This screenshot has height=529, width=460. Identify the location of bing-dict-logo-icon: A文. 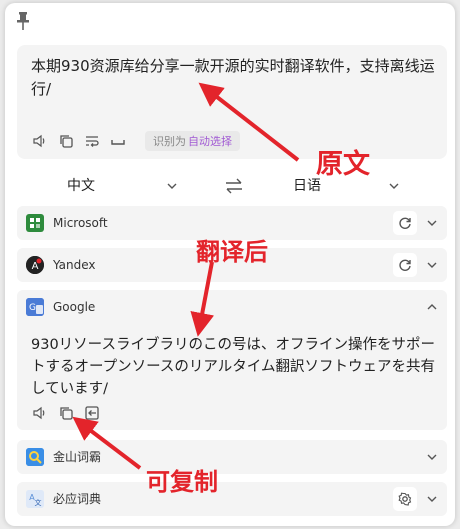
(35, 499).